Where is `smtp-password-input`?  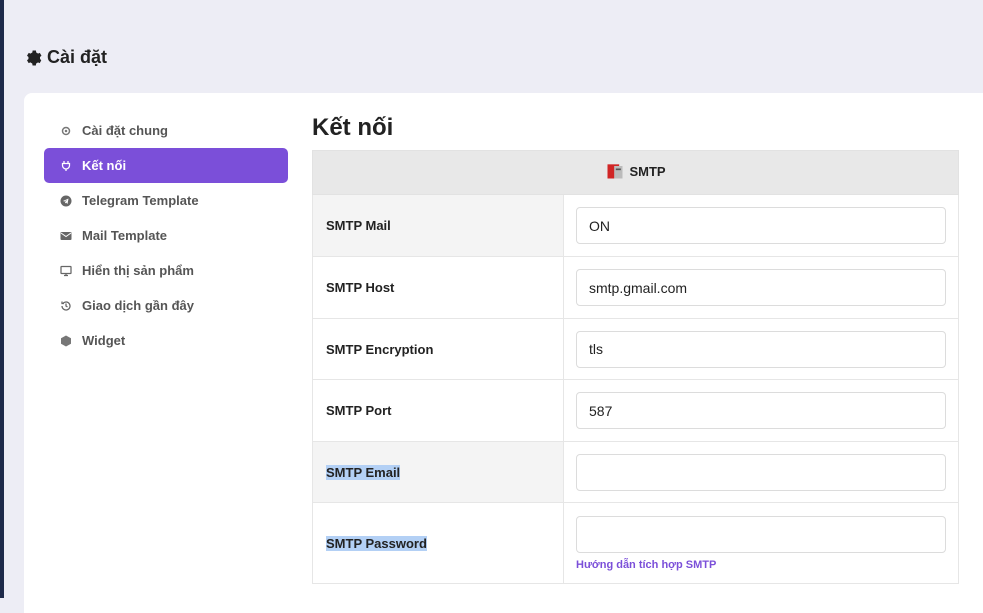 smtp-password-input is located at coordinates (761, 534).